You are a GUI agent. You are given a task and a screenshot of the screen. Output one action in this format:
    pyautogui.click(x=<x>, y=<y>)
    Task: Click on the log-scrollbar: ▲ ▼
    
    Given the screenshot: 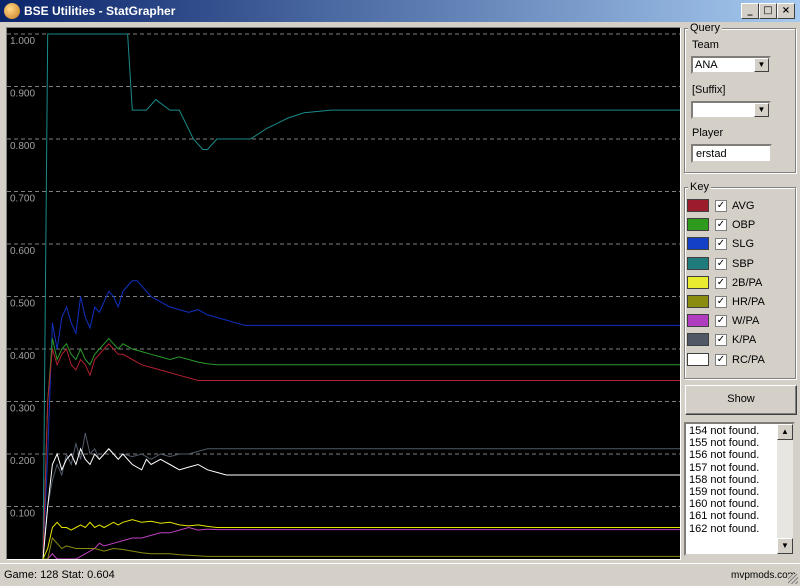 What is the action you would take?
    pyautogui.click(x=785, y=489)
    